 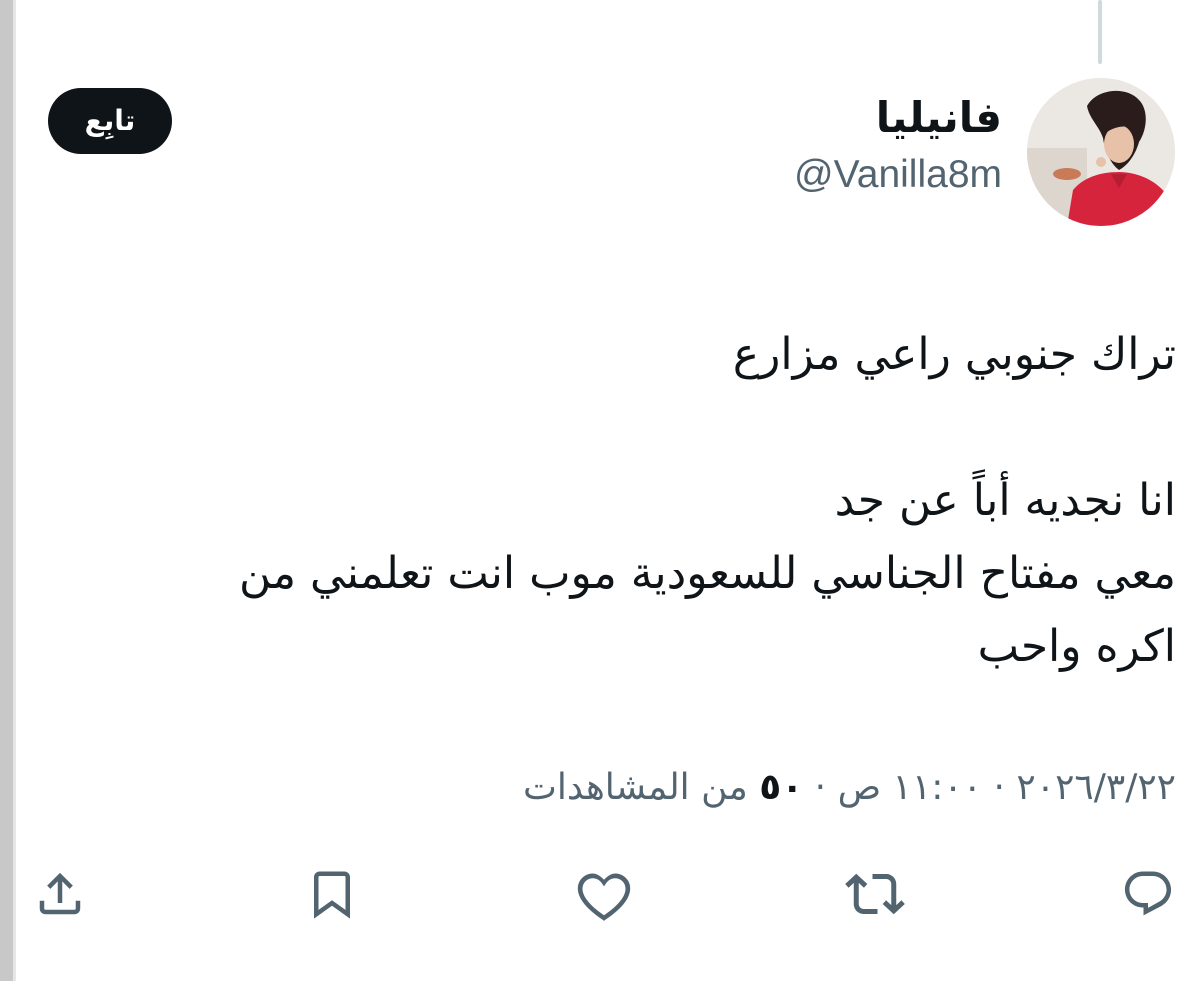 I want to click on bookmark-button, so click(x=332, y=894).